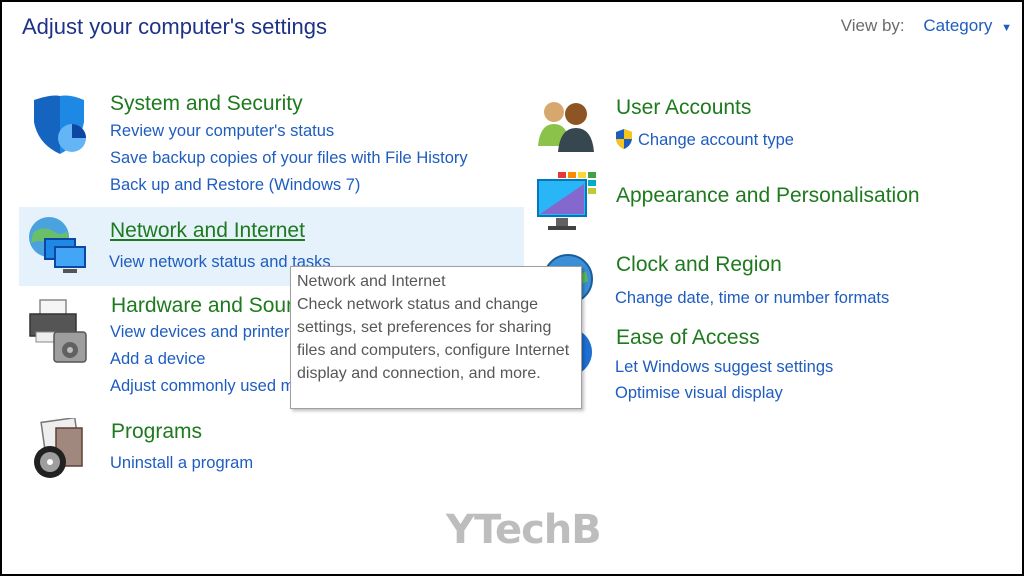  I want to click on category-clock-title: Clock and Region, so click(699, 265).